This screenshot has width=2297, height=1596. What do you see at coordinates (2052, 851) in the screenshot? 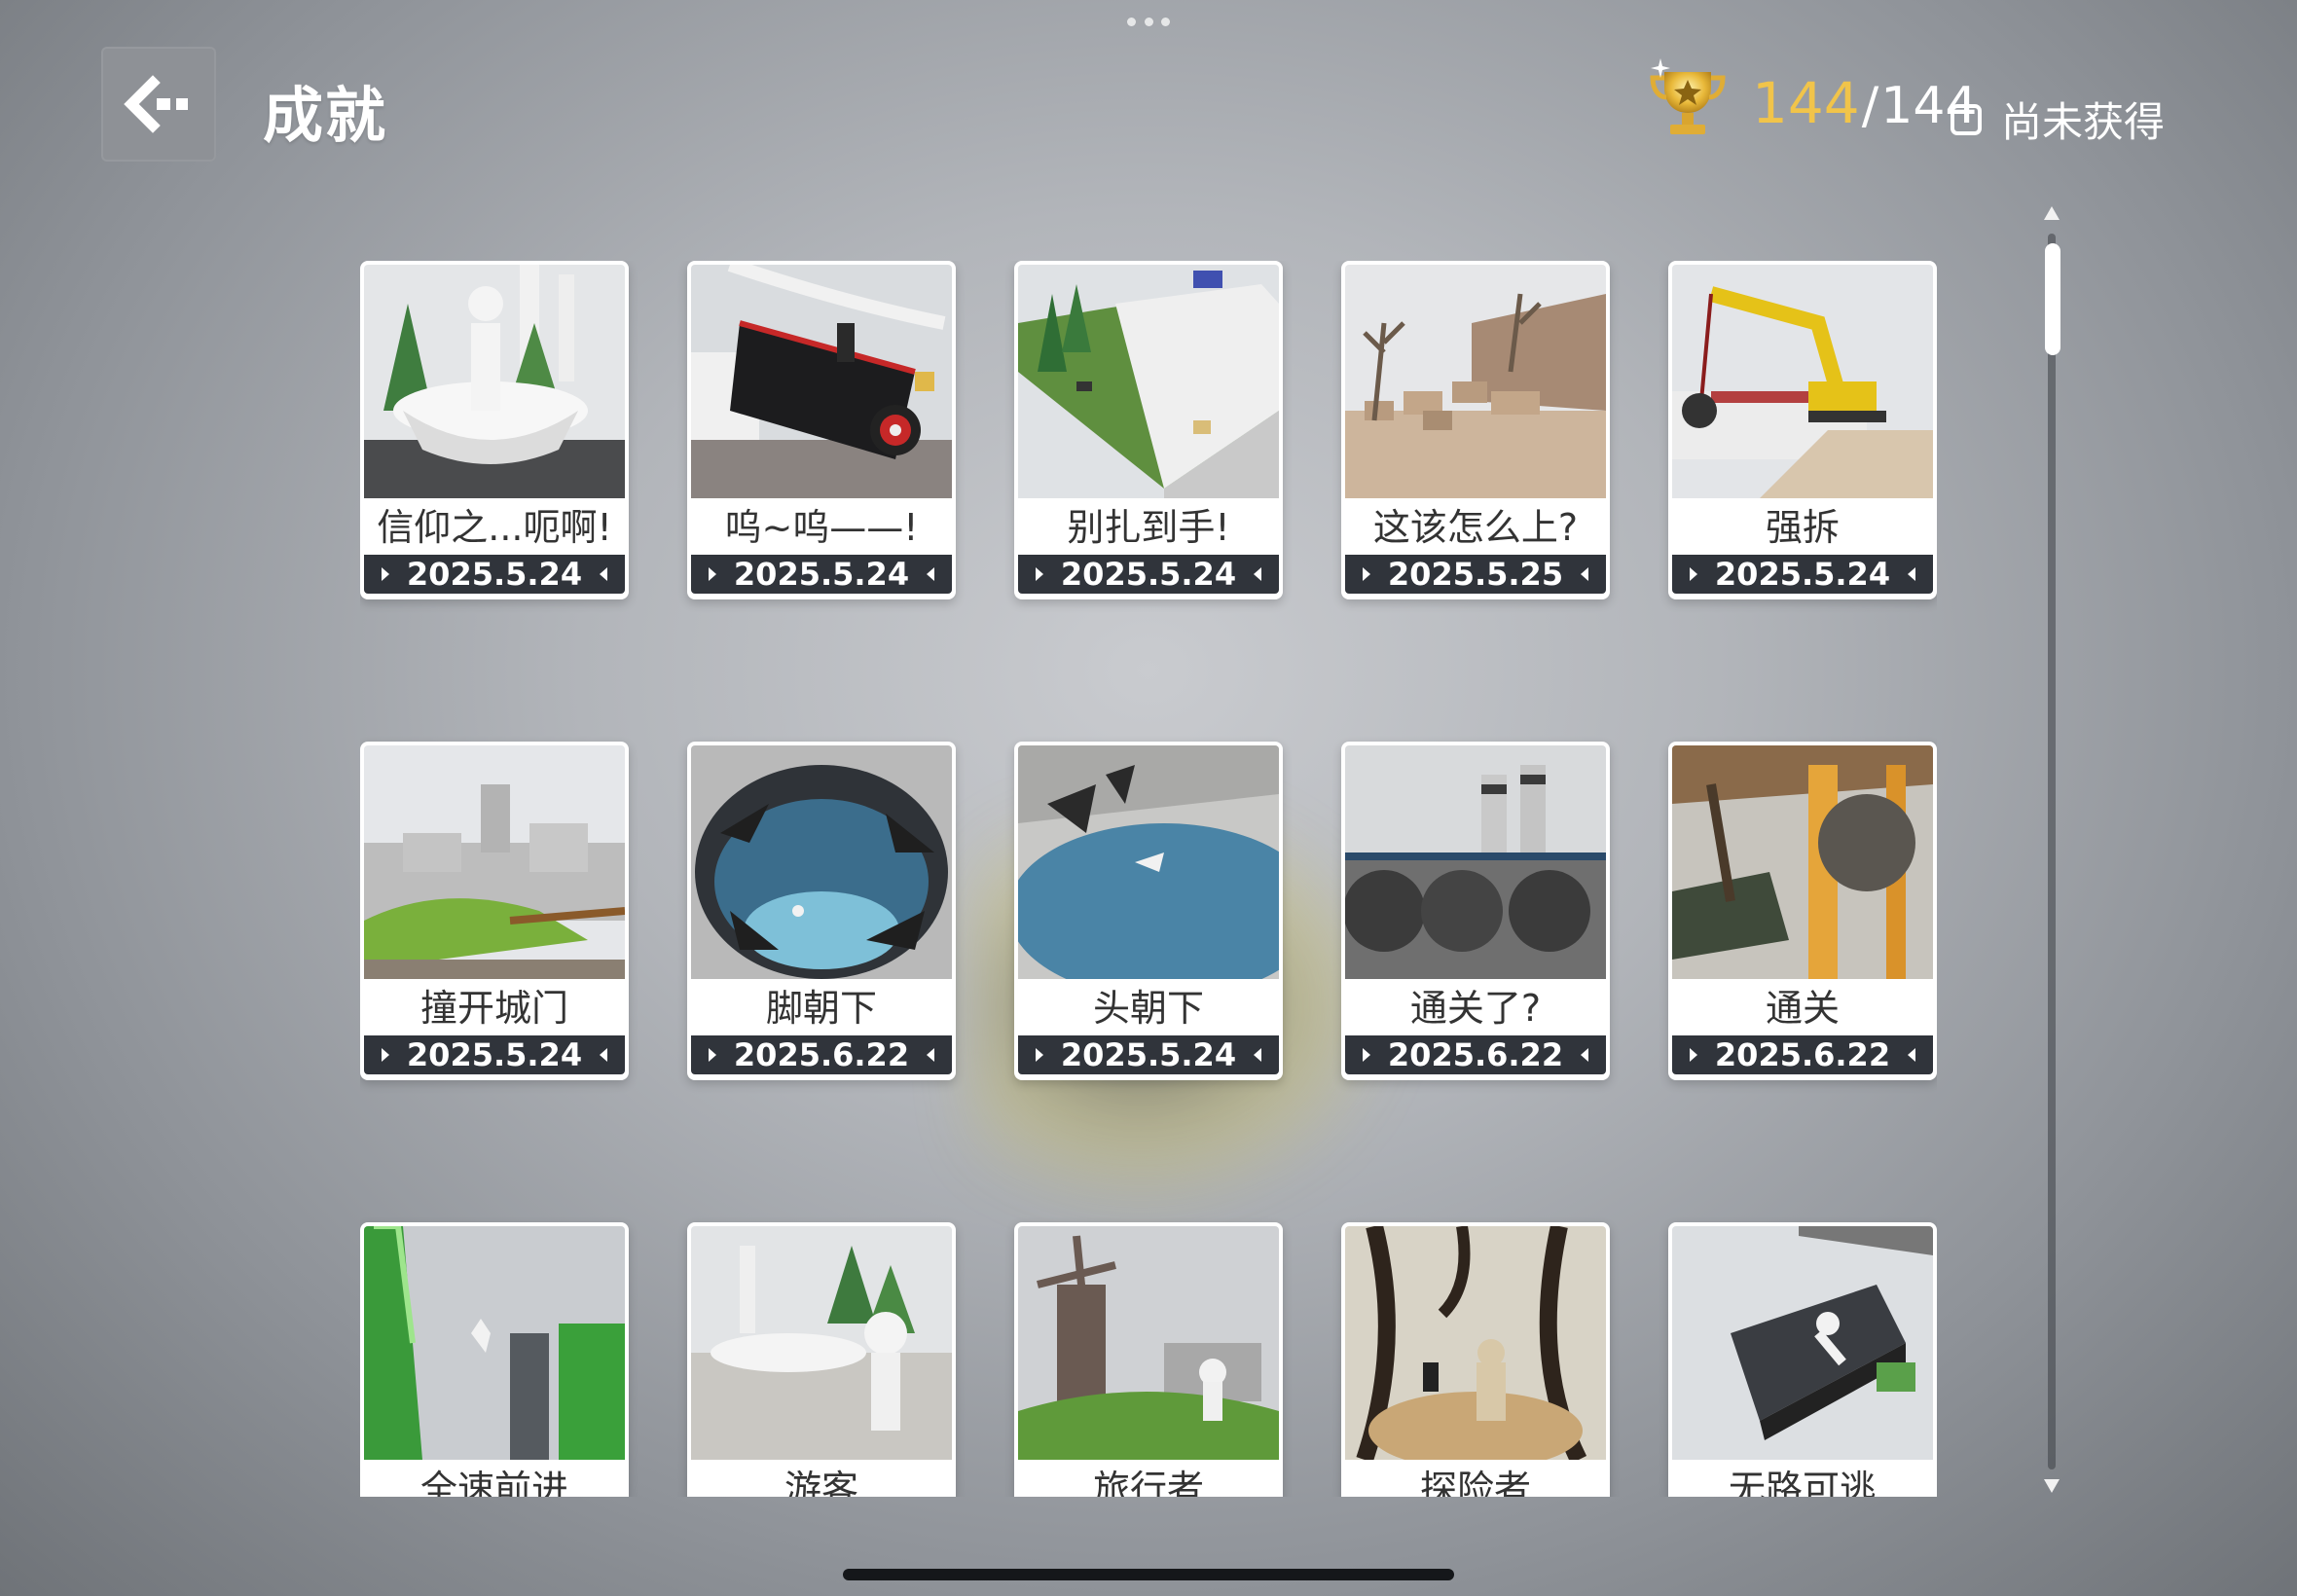
I see `scrollbar-track` at bounding box center [2052, 851].